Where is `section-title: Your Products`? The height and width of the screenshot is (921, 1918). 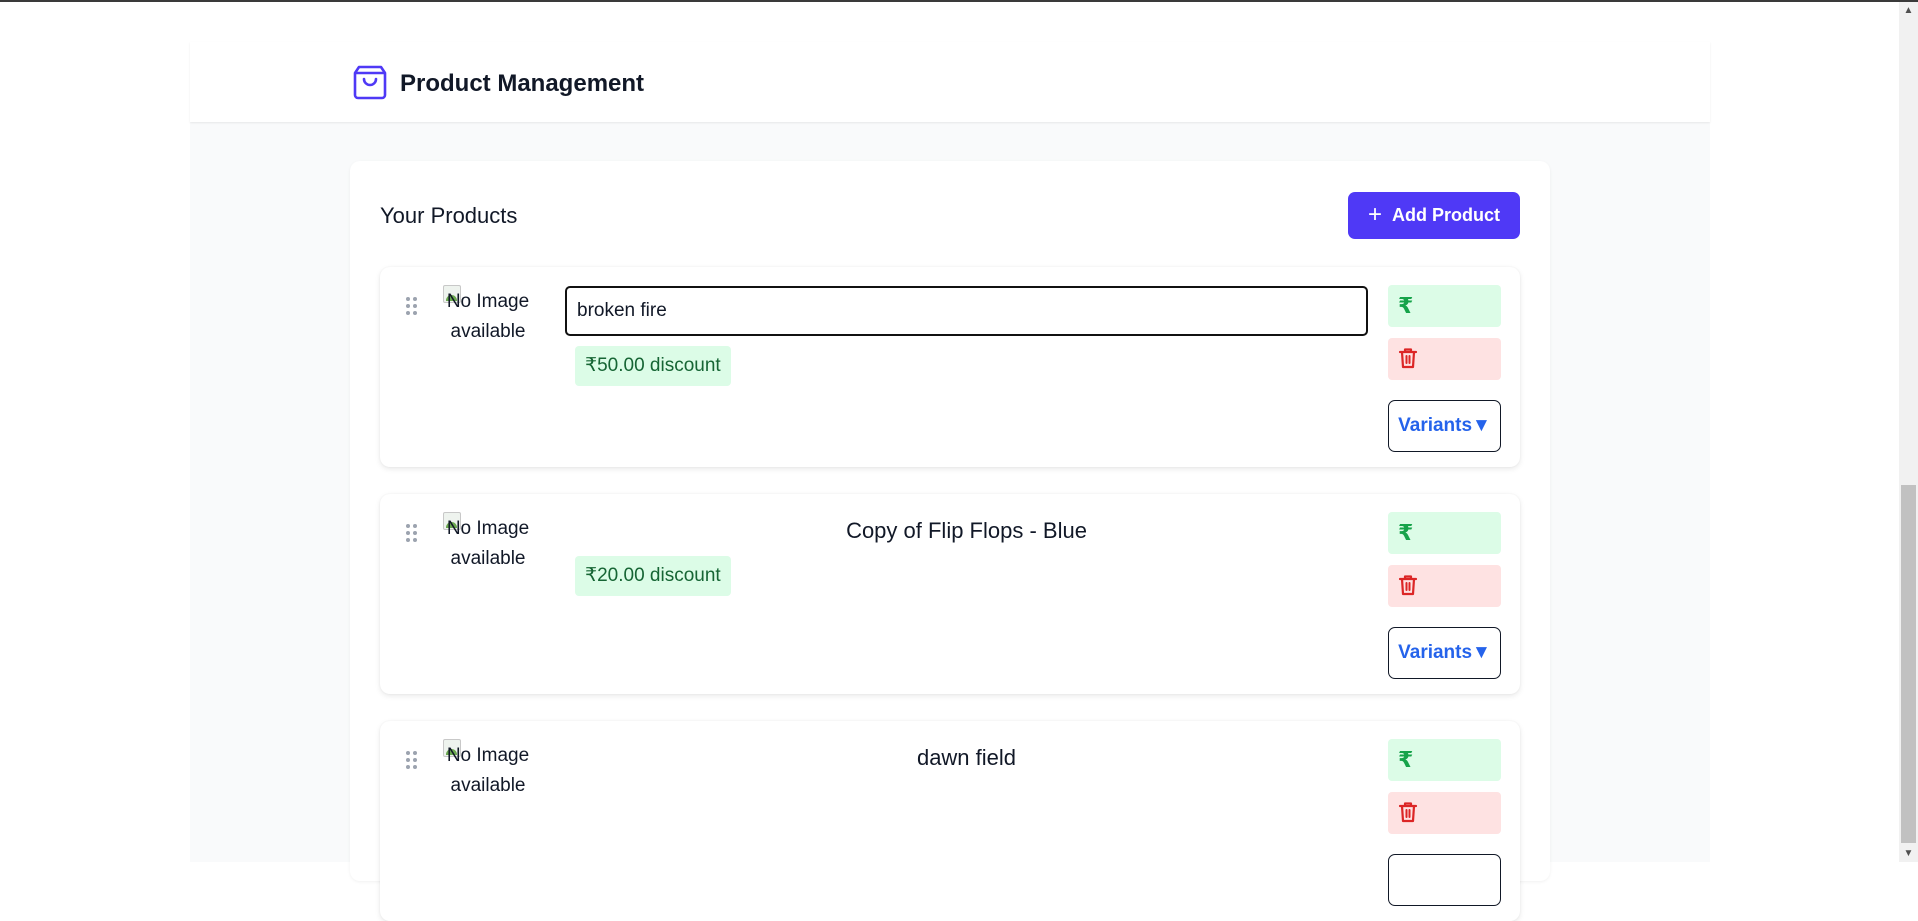 section-title: Your Products is located at coordinates (449, 215).